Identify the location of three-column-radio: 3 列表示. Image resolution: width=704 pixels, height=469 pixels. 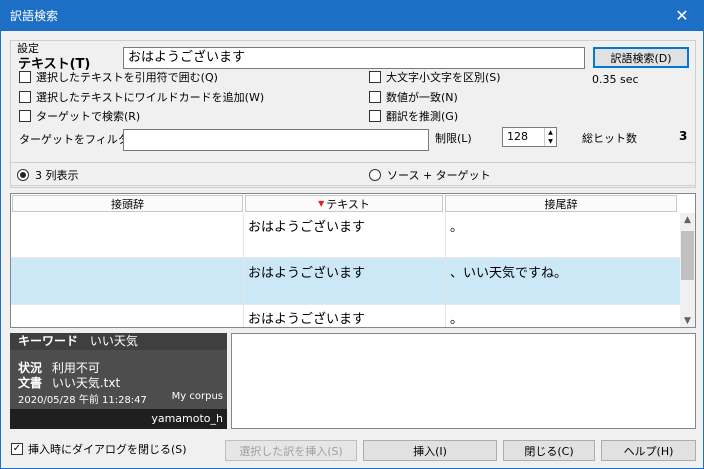
(48, 175).